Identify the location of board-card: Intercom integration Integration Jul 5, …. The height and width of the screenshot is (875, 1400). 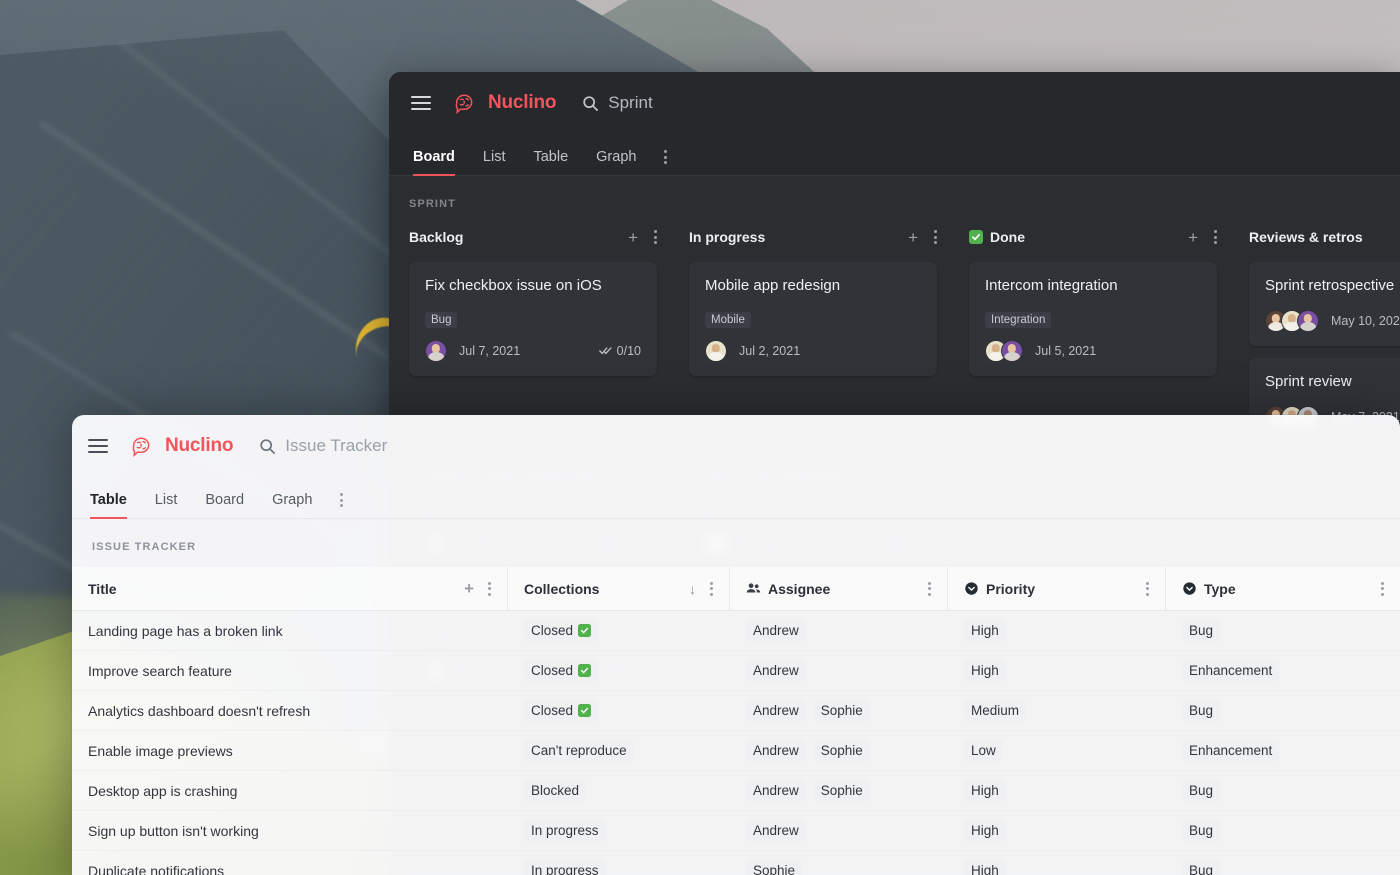
(1093, 319).